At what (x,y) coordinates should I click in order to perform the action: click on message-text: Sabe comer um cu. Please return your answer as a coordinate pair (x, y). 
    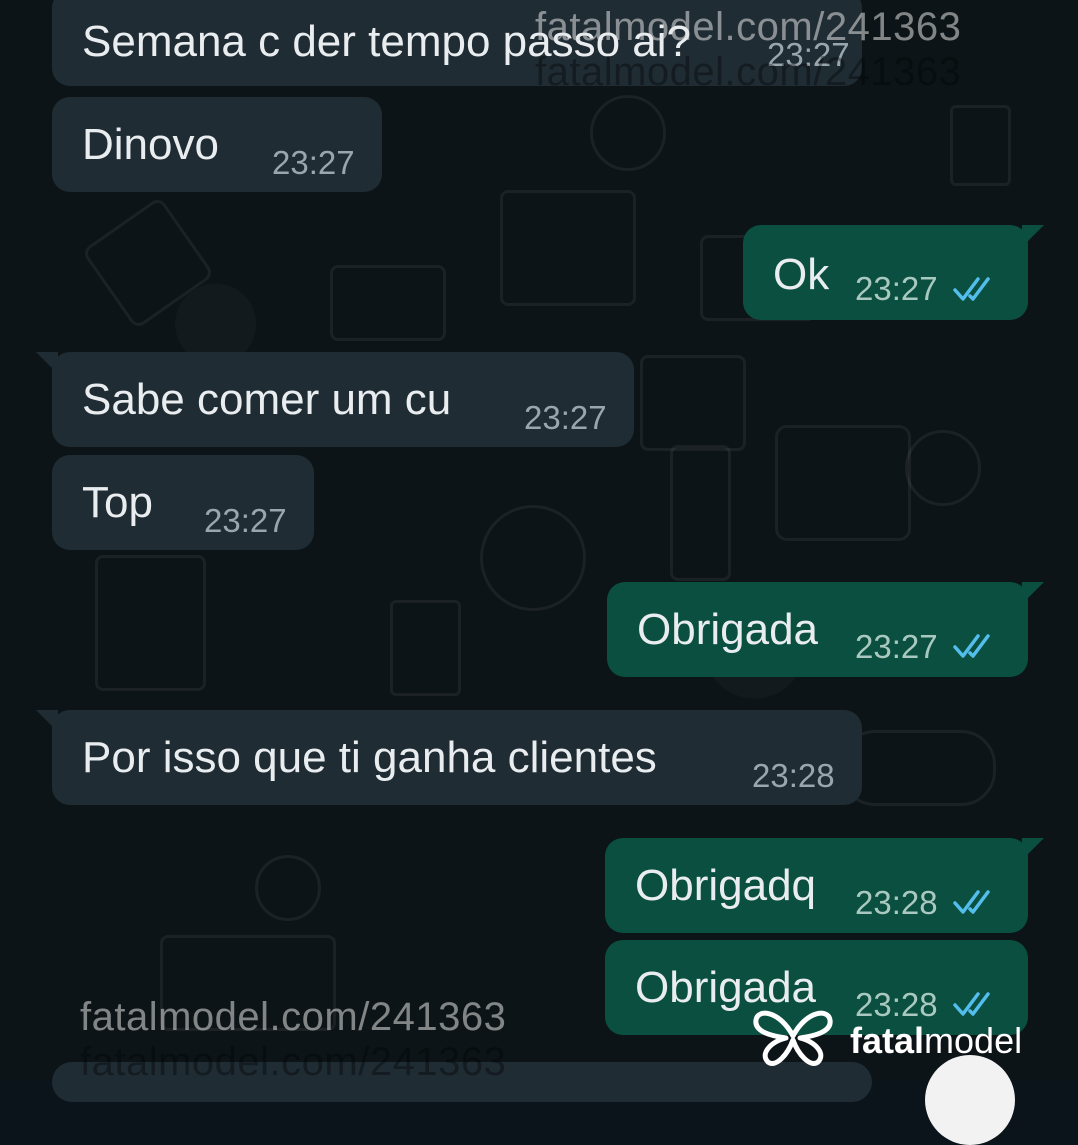
    Looking at the image, I should click on (267, 399).